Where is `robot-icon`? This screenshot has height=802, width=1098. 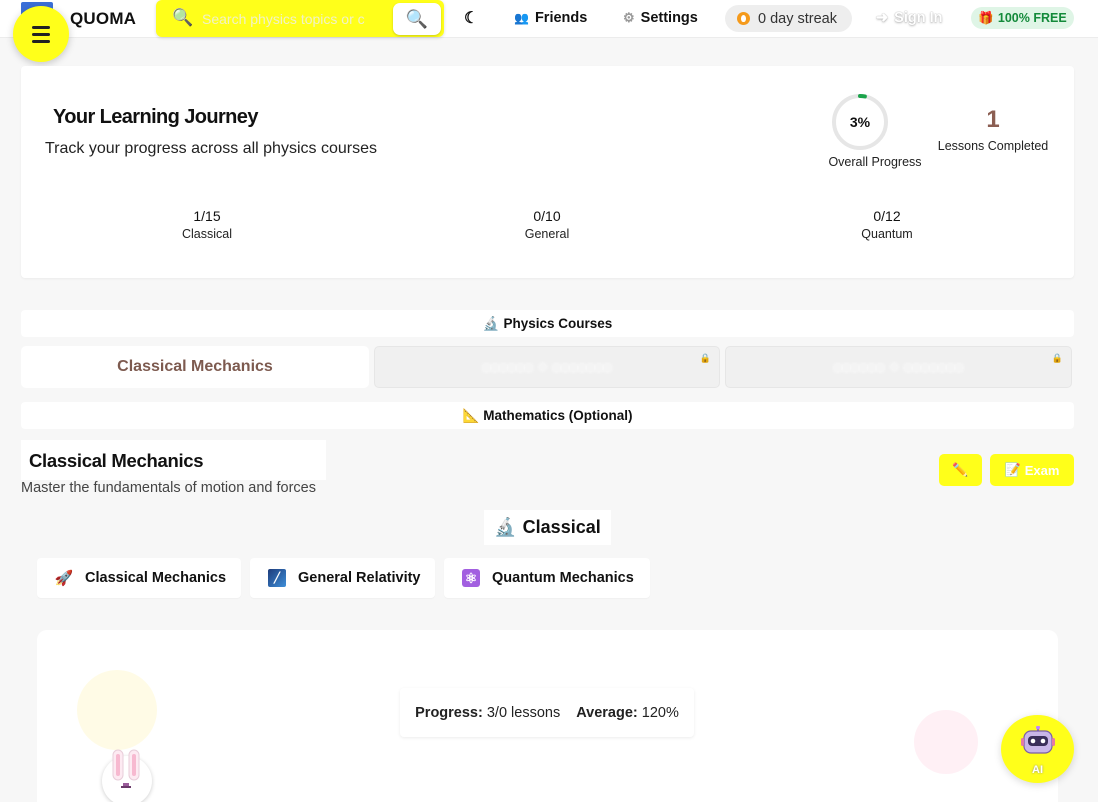 robot-icon is located at coordinates (1038, 740).